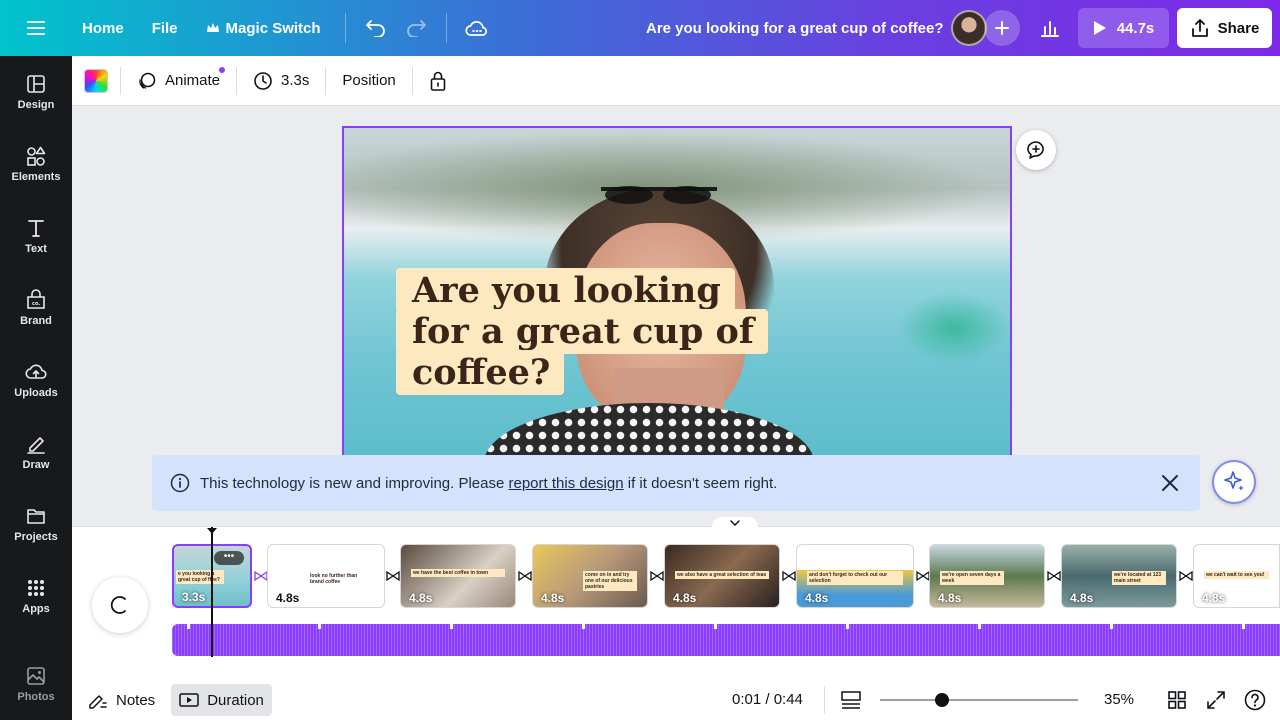  I want to click on rail-item-projects: Projects, so click(36, 524).